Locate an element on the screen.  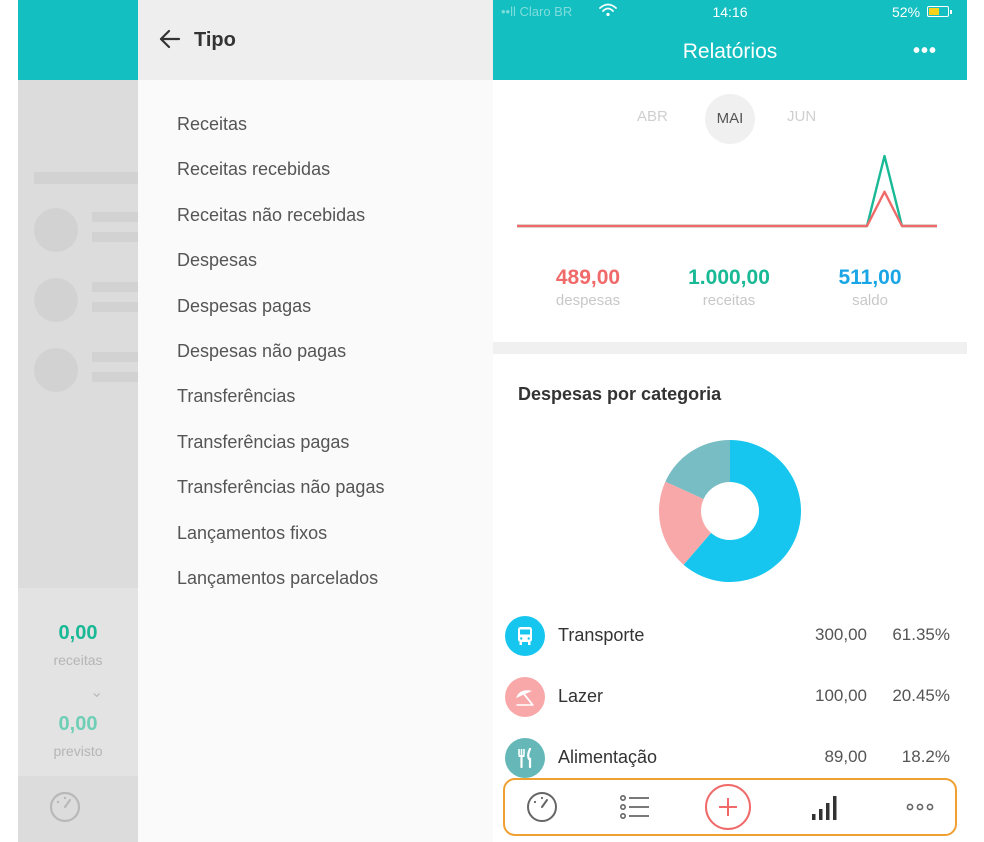
category-amount: 89,00 is located at coordinates (845, 756).